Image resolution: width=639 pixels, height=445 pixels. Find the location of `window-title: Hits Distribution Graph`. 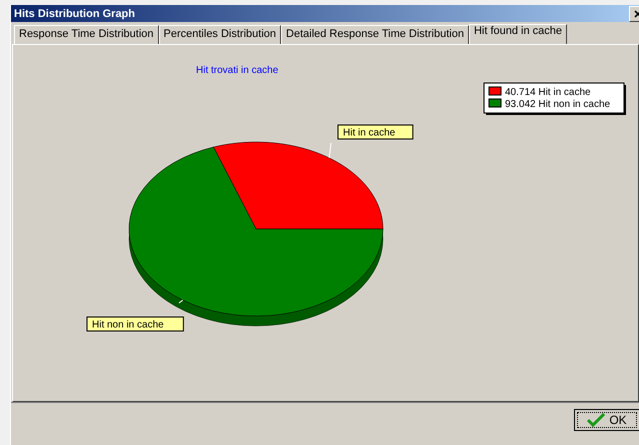

window-title: Hits Distribution Graph is located at coordinates (74, 14).